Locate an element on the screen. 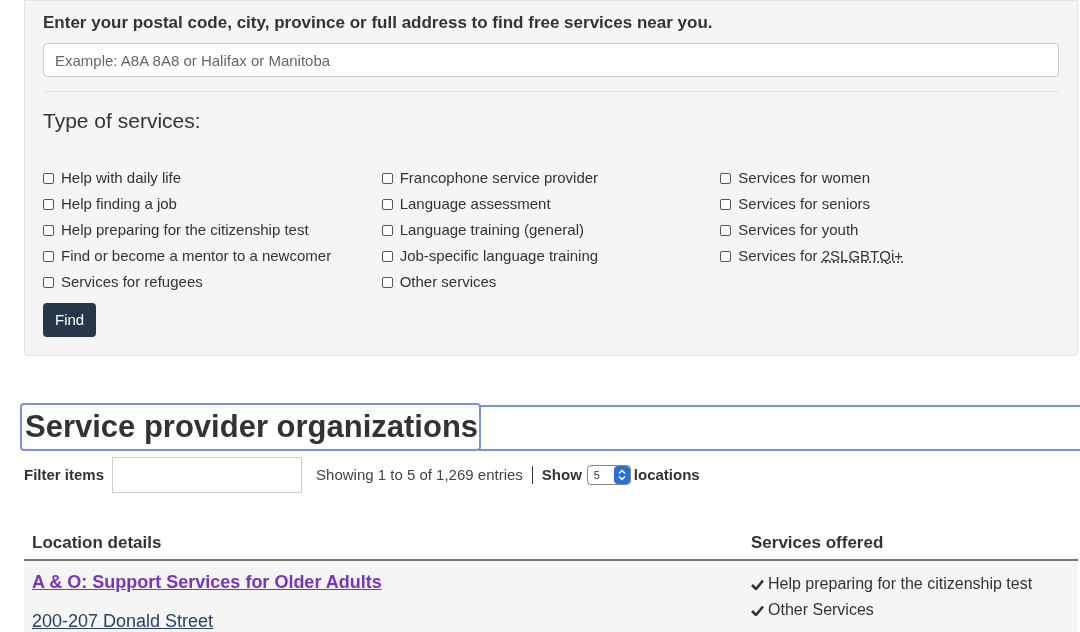 The width and height of the screenshot is (1080, 632). checkbox-label: Francophone service provider is located at coordinates (499, 177).